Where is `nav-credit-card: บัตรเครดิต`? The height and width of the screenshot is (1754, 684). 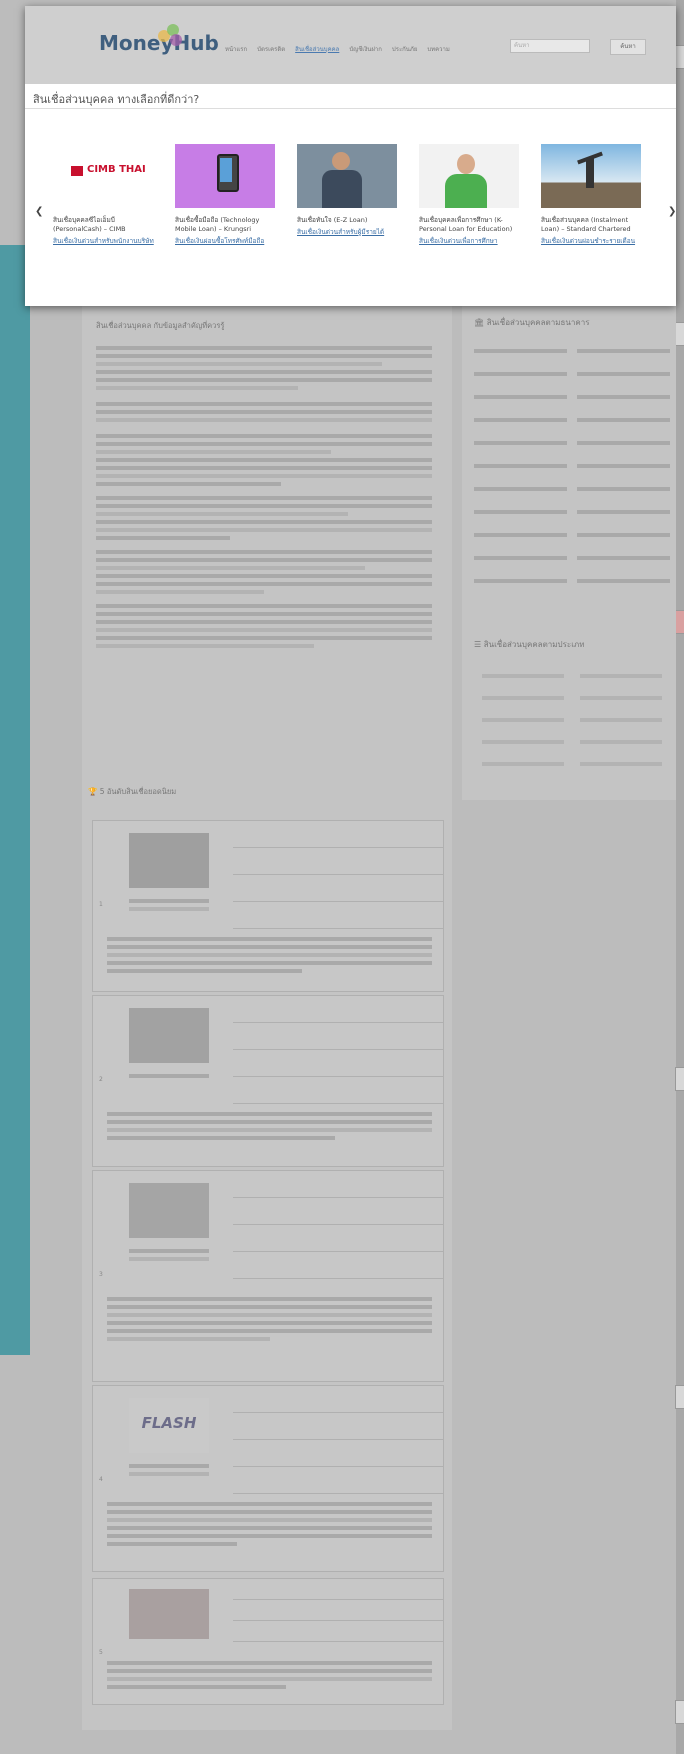 nav-credit-card: บัตรเครดิต is located at coordinates (271, 49).